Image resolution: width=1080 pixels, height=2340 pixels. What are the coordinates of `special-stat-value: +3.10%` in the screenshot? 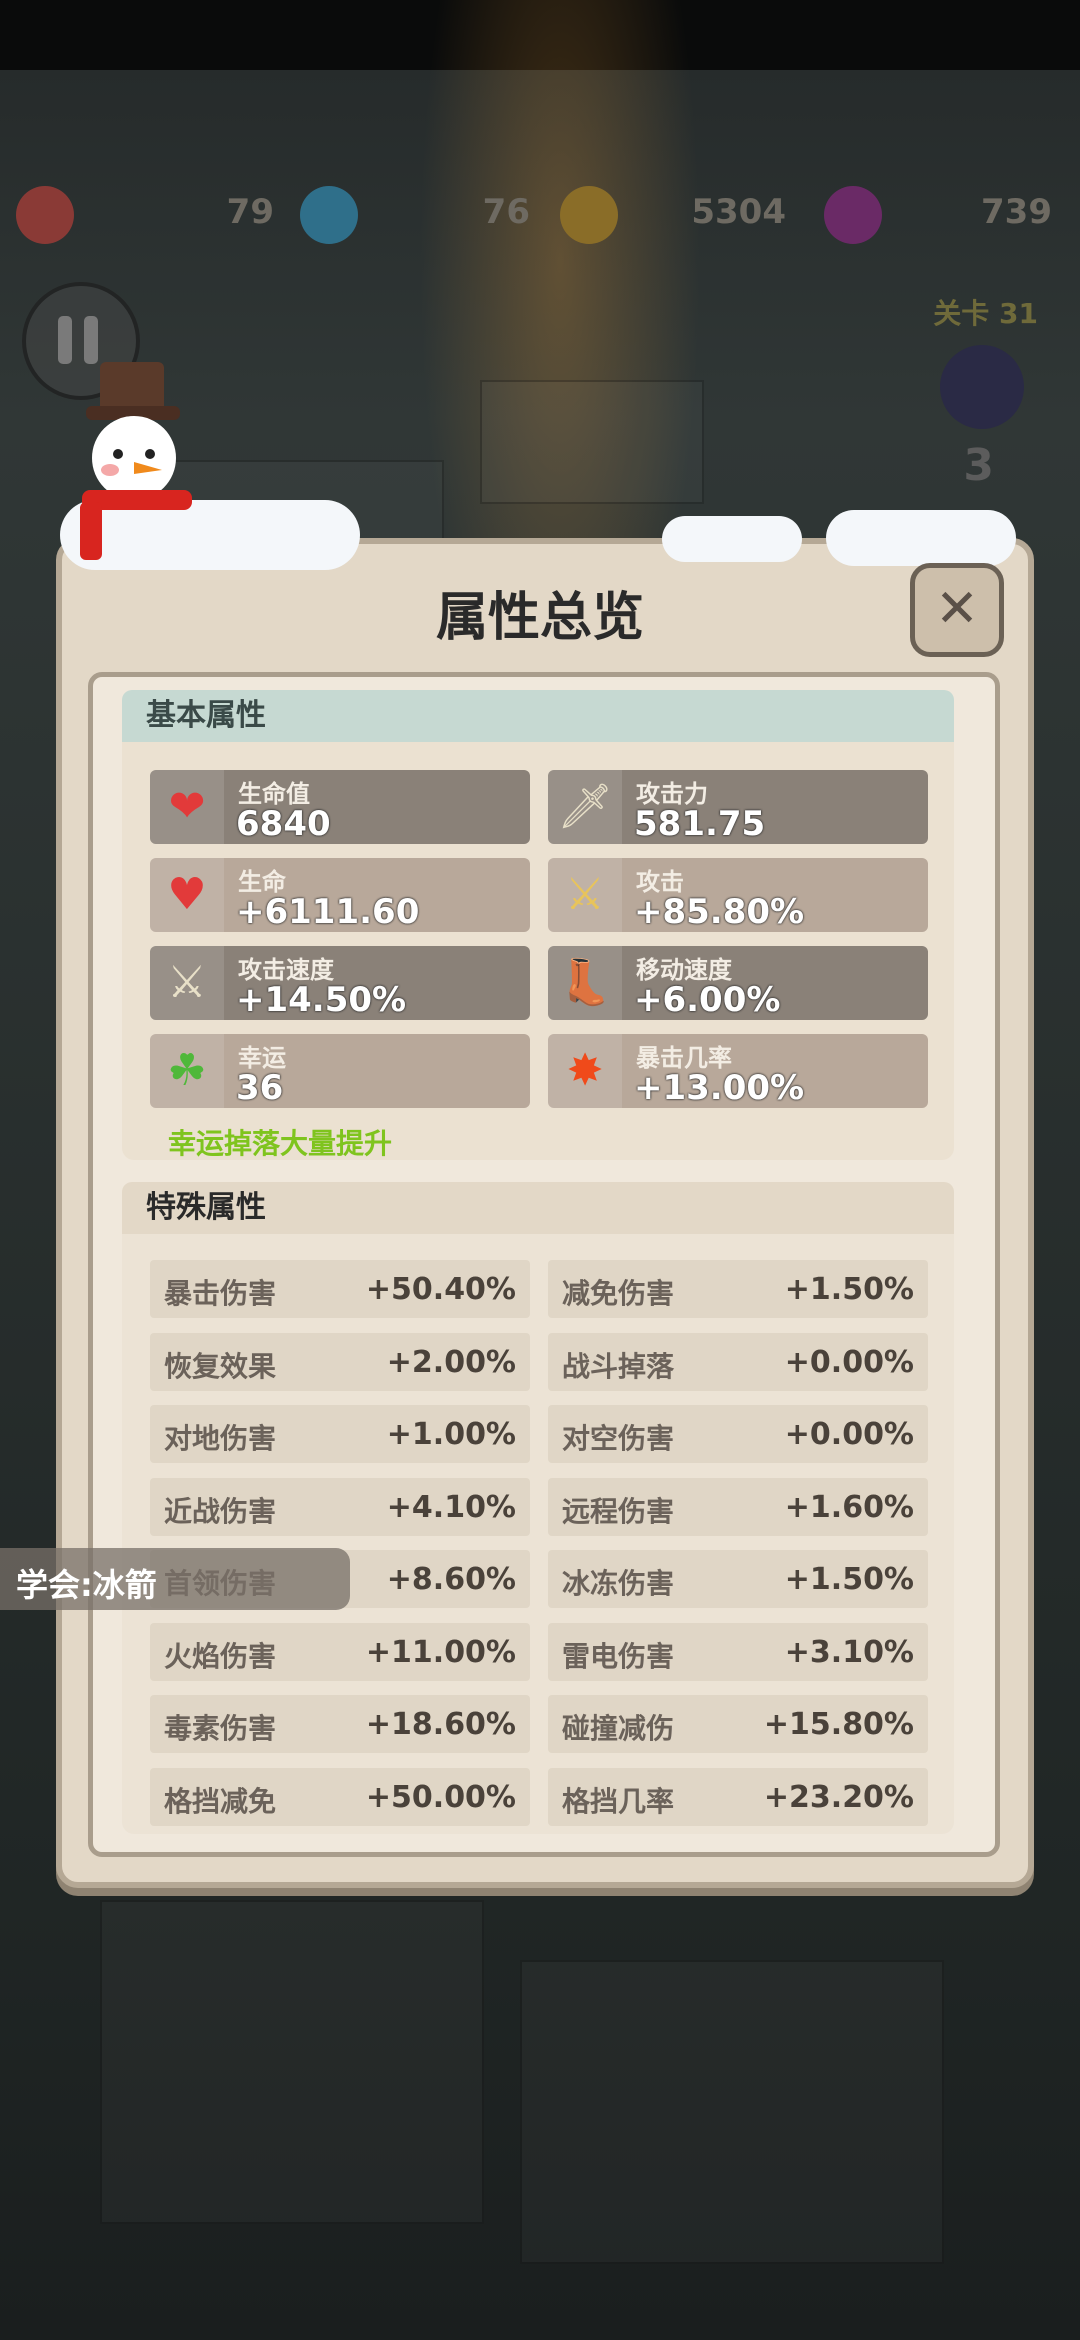 It's located at (849, 1652).